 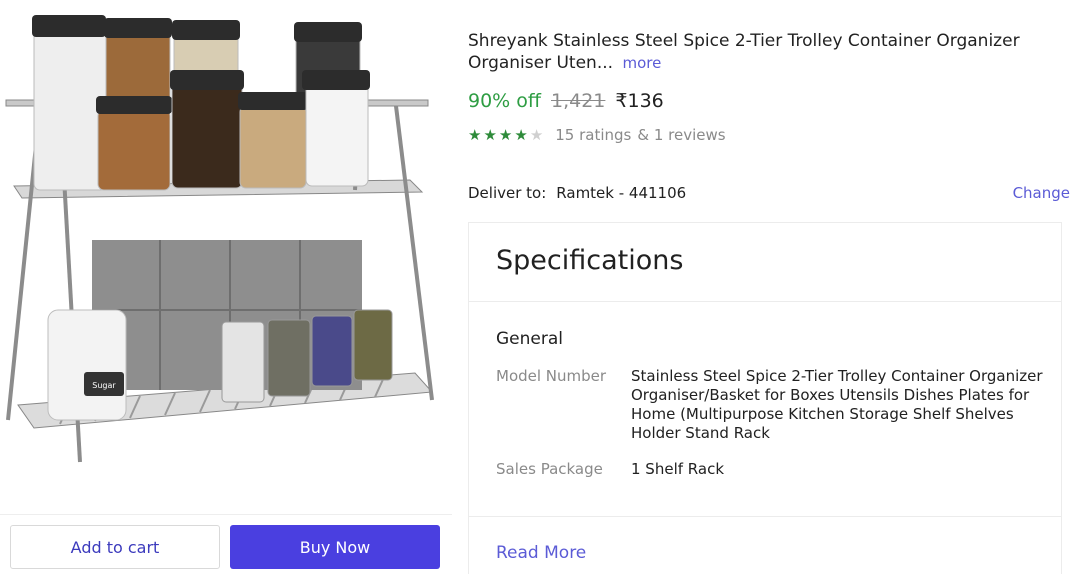 I want to click on price-row: 90% off 1,421 ₹136, so click(x=566, y=101).